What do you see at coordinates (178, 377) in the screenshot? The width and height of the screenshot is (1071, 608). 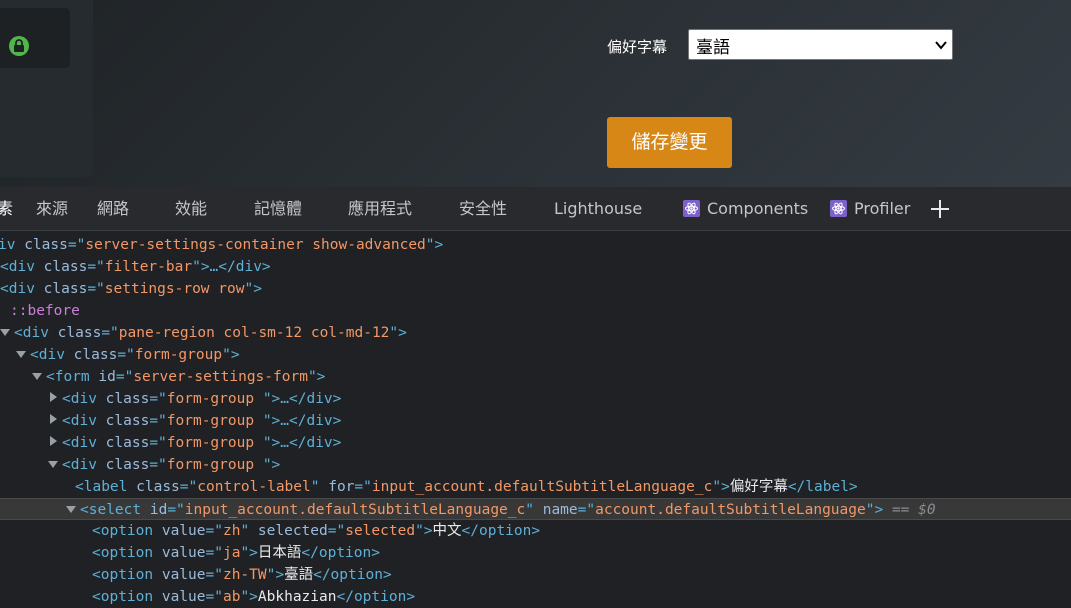 I see `dom-node: <form id="server-settings-form">` at bounding box center [178, 377].